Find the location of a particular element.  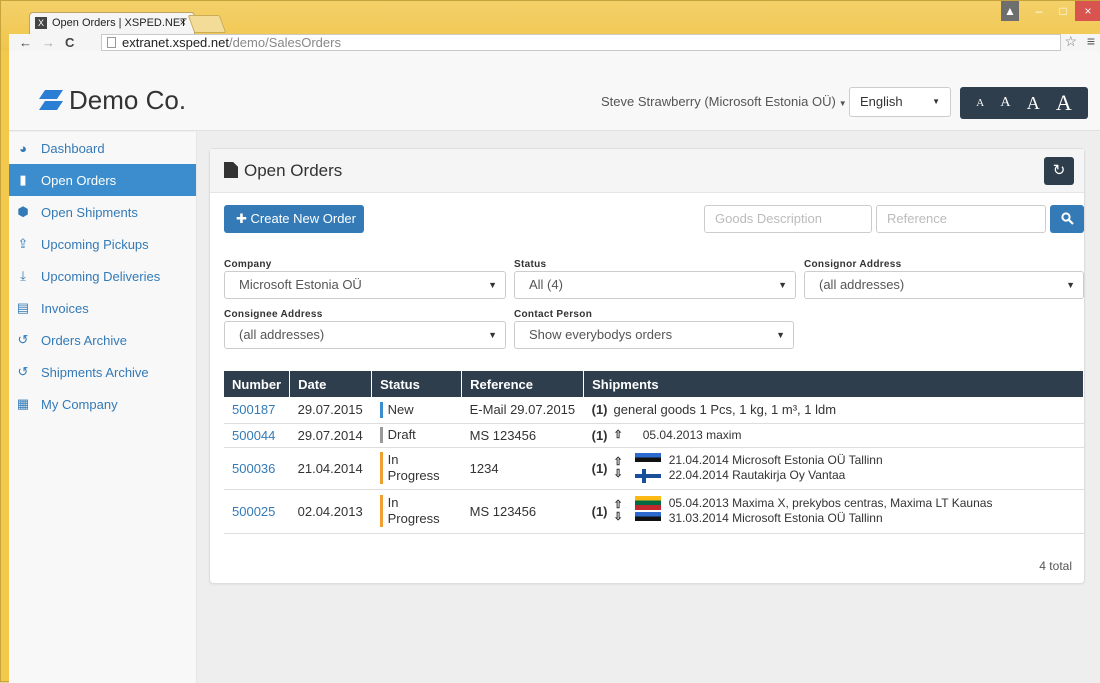

page-title-text: Open Orders is located at coordinates (293, 170).